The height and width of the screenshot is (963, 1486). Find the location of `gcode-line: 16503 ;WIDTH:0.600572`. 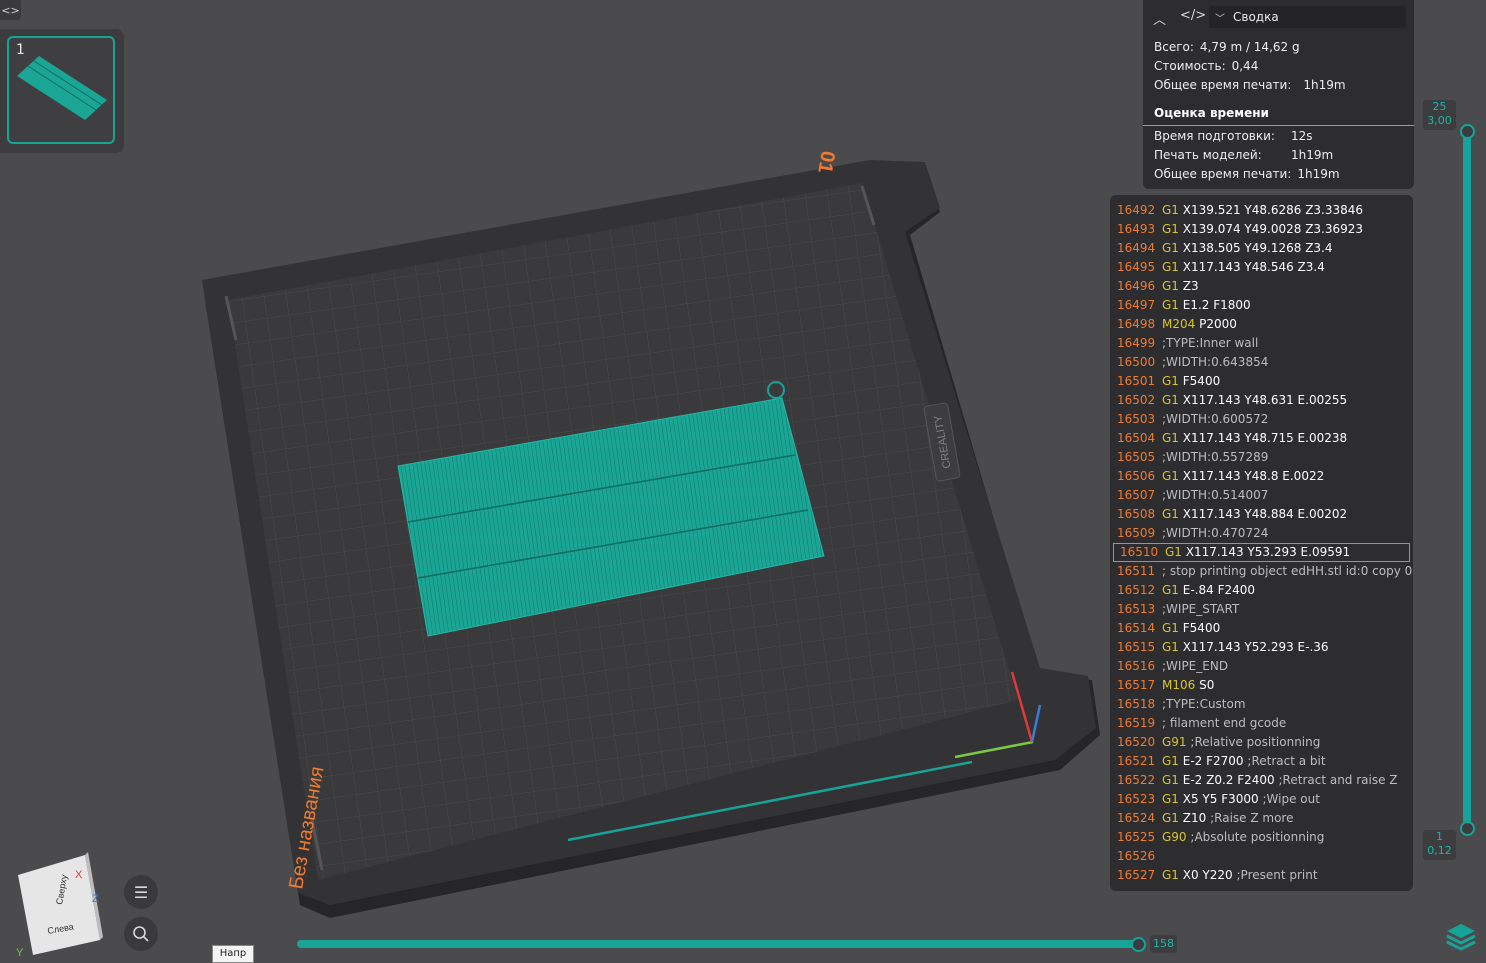

gcode-line: 16503 ;WIDTH:0.600572 is located at coordinates (1261, 419).